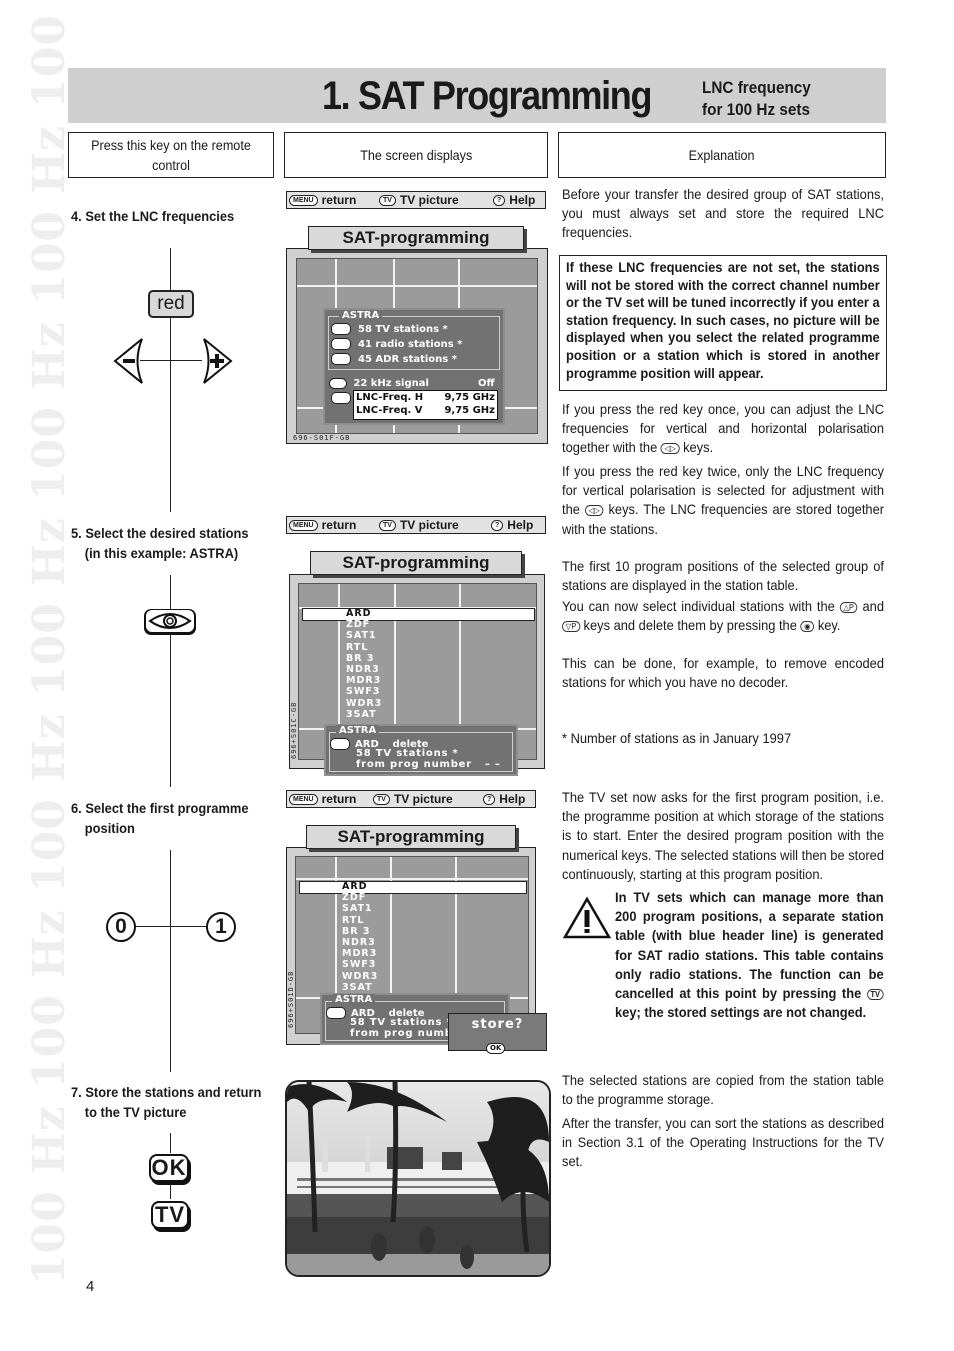 This screenshot has width=954, height=1351. I want to click on lnc-h-value: 9,75 GHz, so click(469, 397).